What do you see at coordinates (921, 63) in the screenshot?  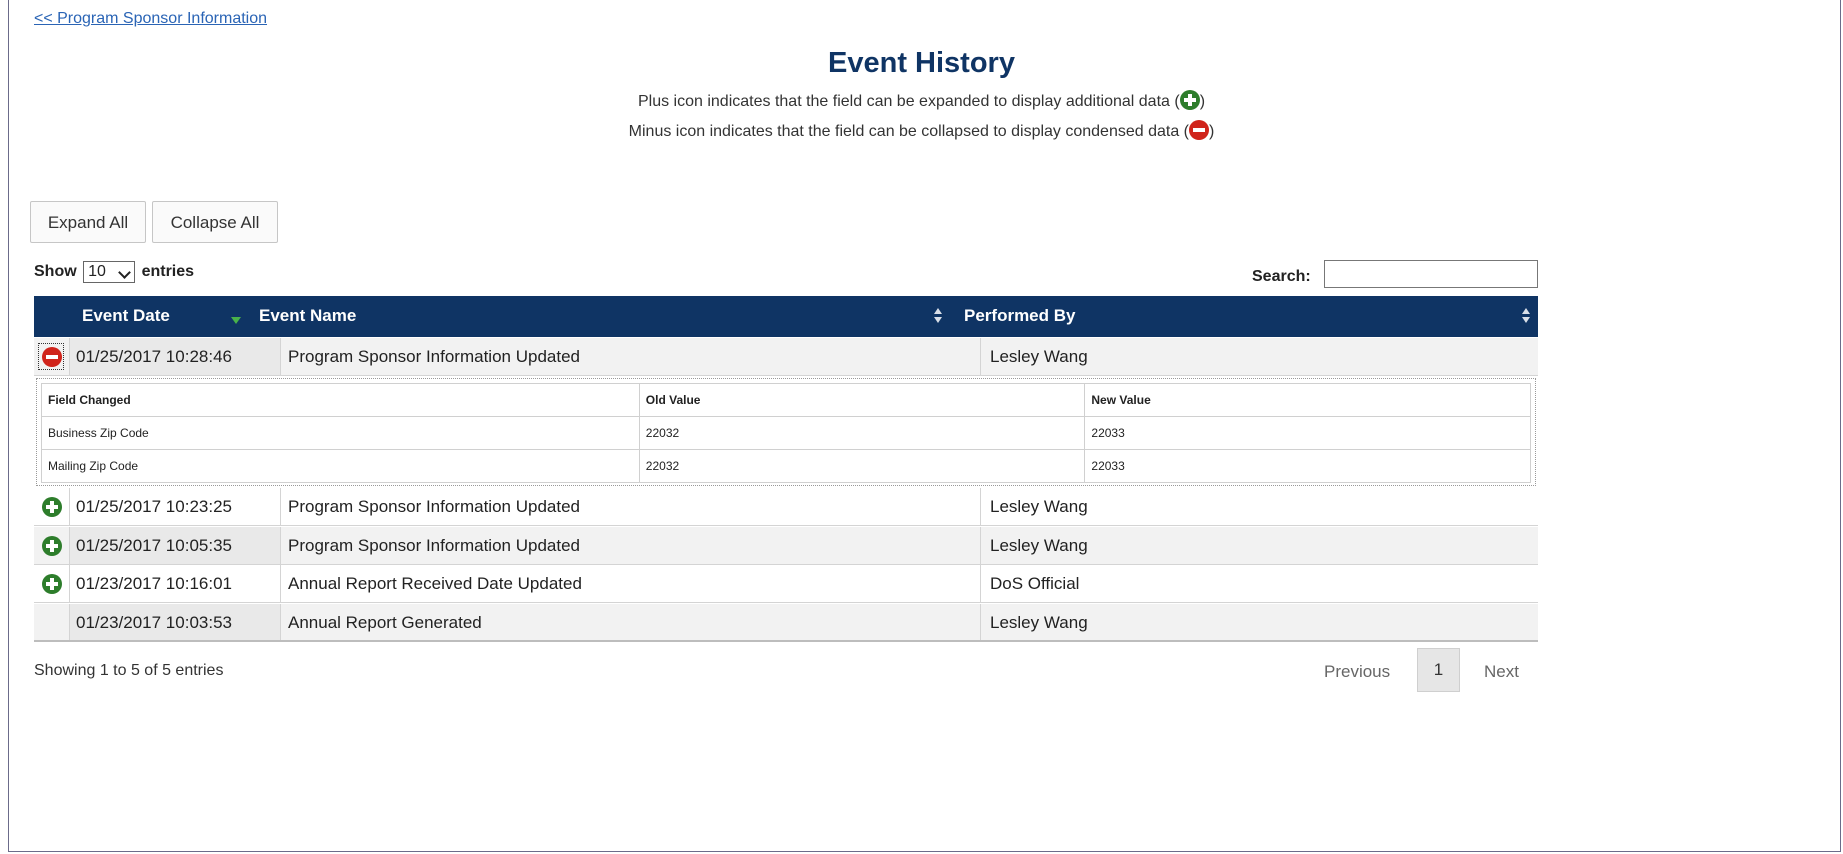 I see `page-title: Event History` at bounding box center [921, 63].